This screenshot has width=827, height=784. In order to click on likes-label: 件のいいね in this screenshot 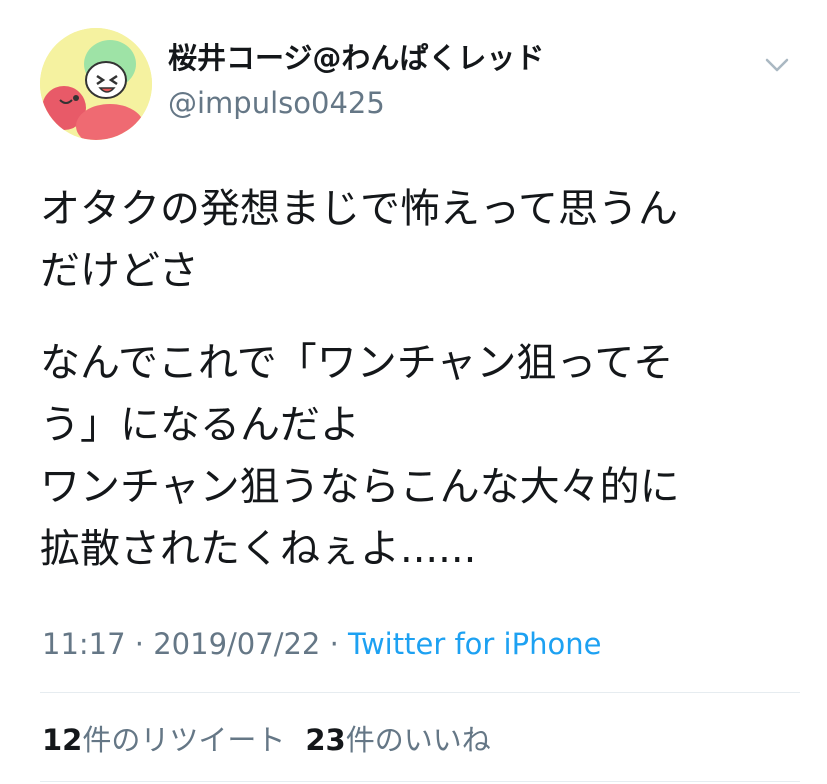, I will do `click(418, 740)`.